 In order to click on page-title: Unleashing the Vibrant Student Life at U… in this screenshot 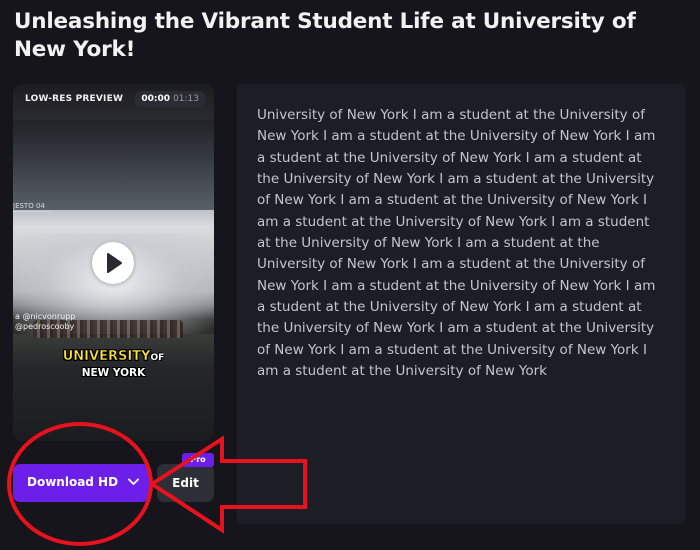, I will do `click(325, 35)`.